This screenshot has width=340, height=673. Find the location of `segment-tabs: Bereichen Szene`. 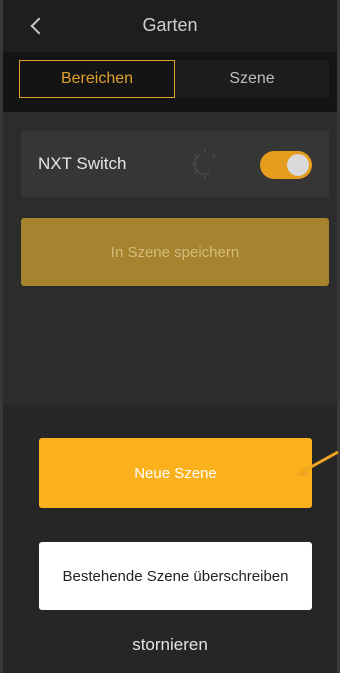

segment-tabs: Bereichen Szene is located at coordinates (174, 79).